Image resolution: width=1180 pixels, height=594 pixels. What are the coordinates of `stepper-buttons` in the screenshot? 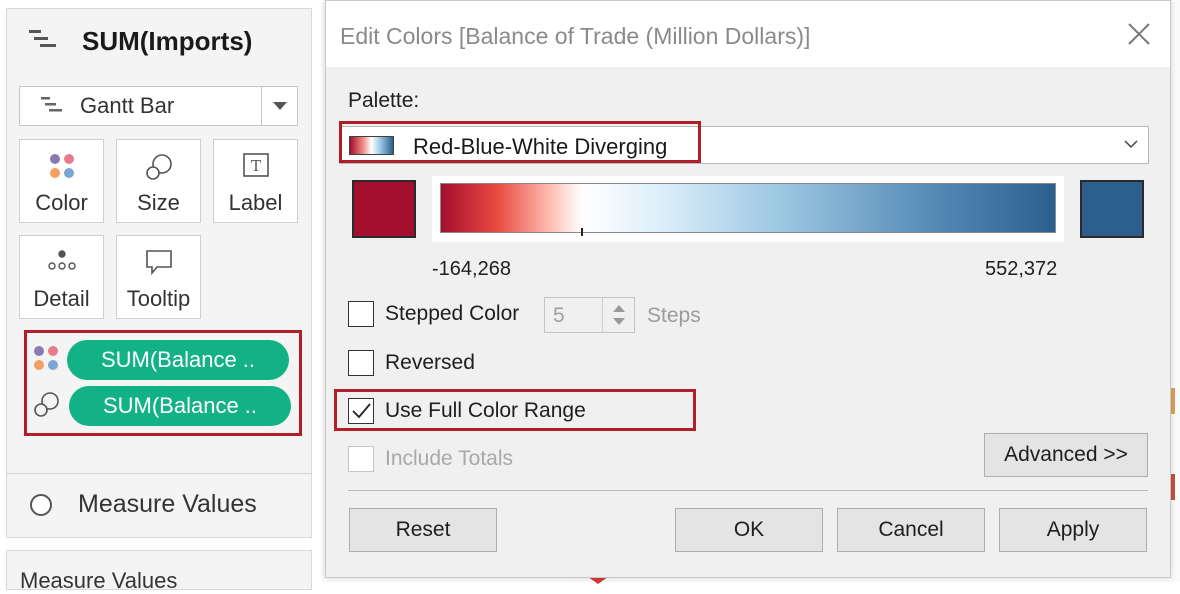 It's located at (618, 315).